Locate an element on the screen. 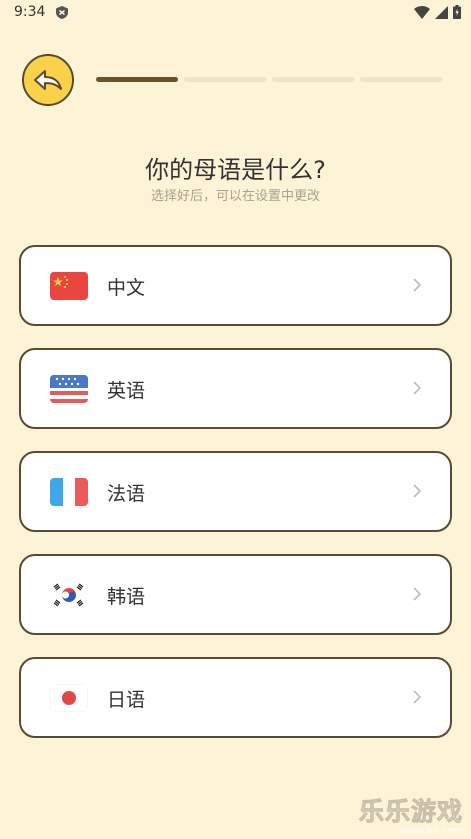 The image size is (471, 839). korea-flag-icon is located at coordinates (69, 595).